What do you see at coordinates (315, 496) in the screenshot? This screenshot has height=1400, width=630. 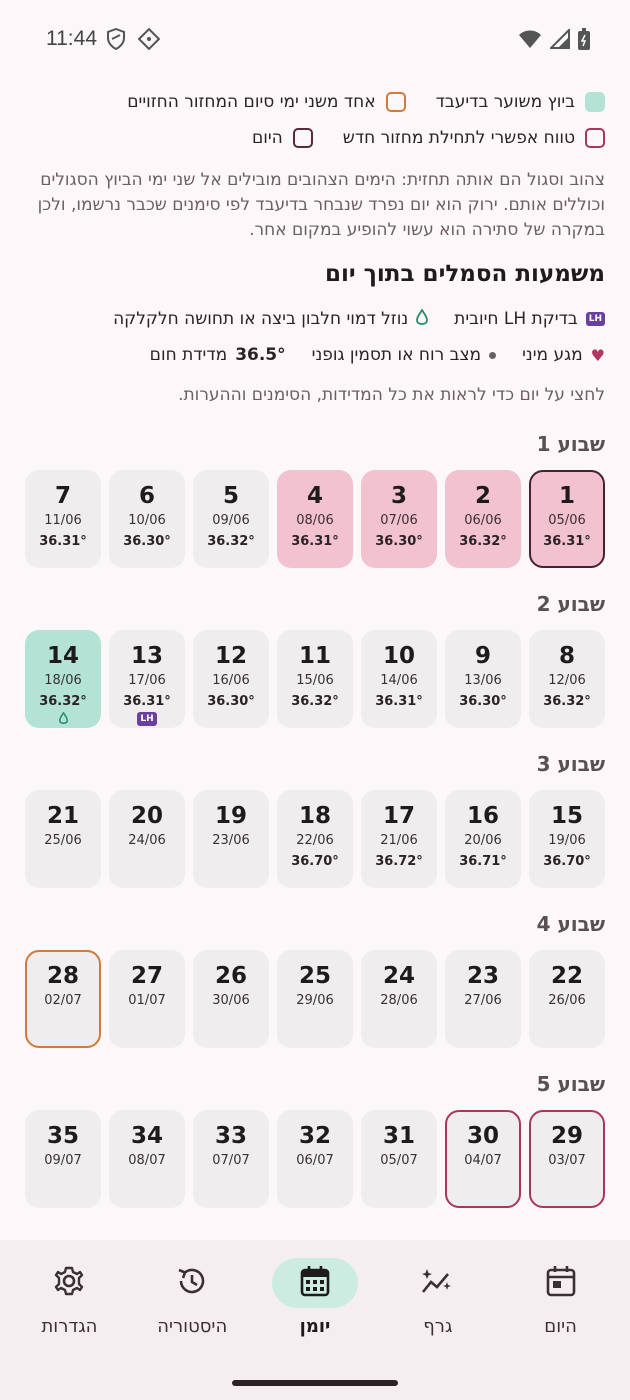 I see `day-number: 4` at bounding box center [315, 496].